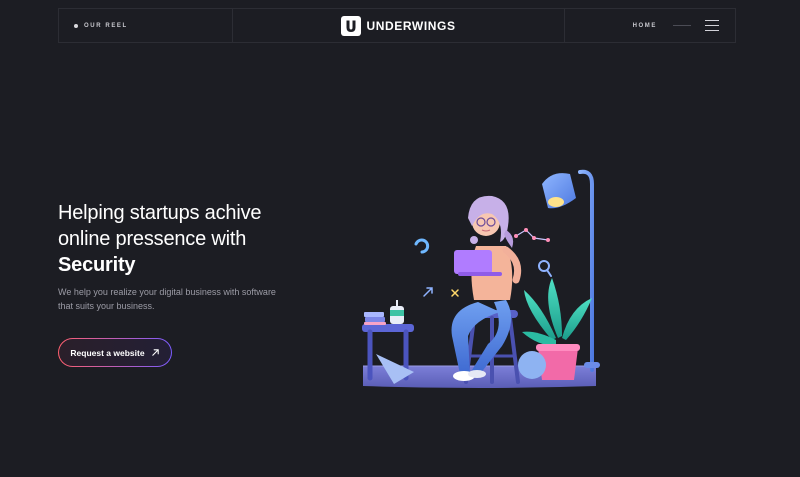 The width and height of the screenshot is (800, 477). I want to click on request-website-label: Request a website, so click(107, 352).